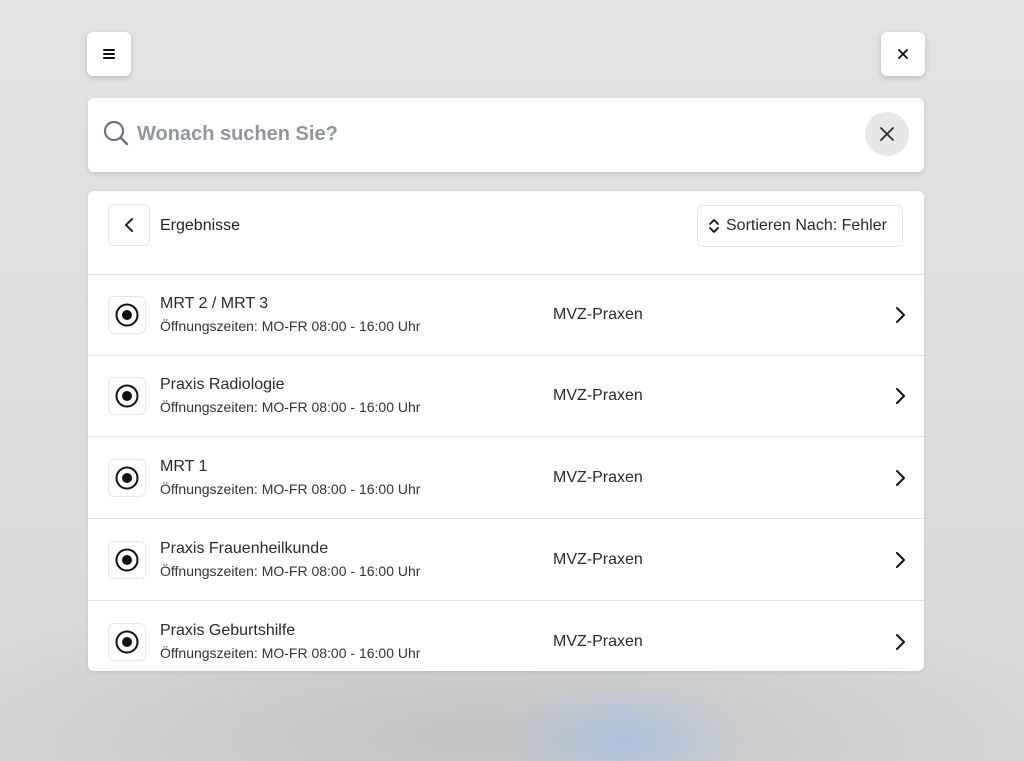 The height and width of the screenshot is (761, 1024). I want to click on result-title: Praxis Radiologie, so click(222, 384).